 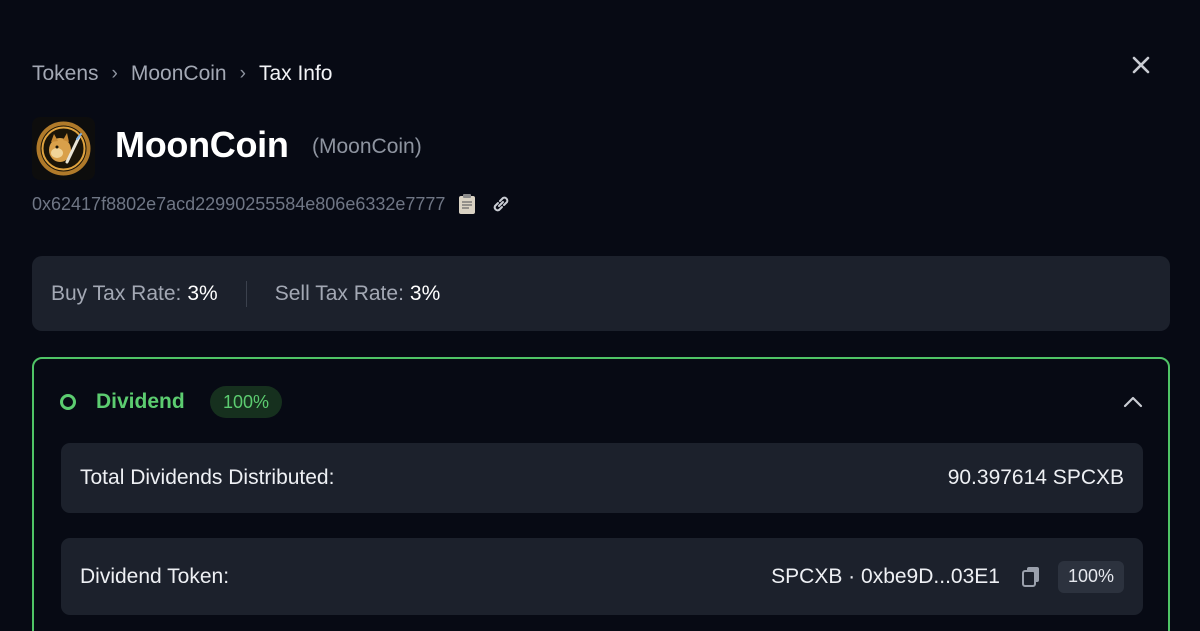 I want to click on breadcrumb-current: Tax Info, so click(x=295, y=73).